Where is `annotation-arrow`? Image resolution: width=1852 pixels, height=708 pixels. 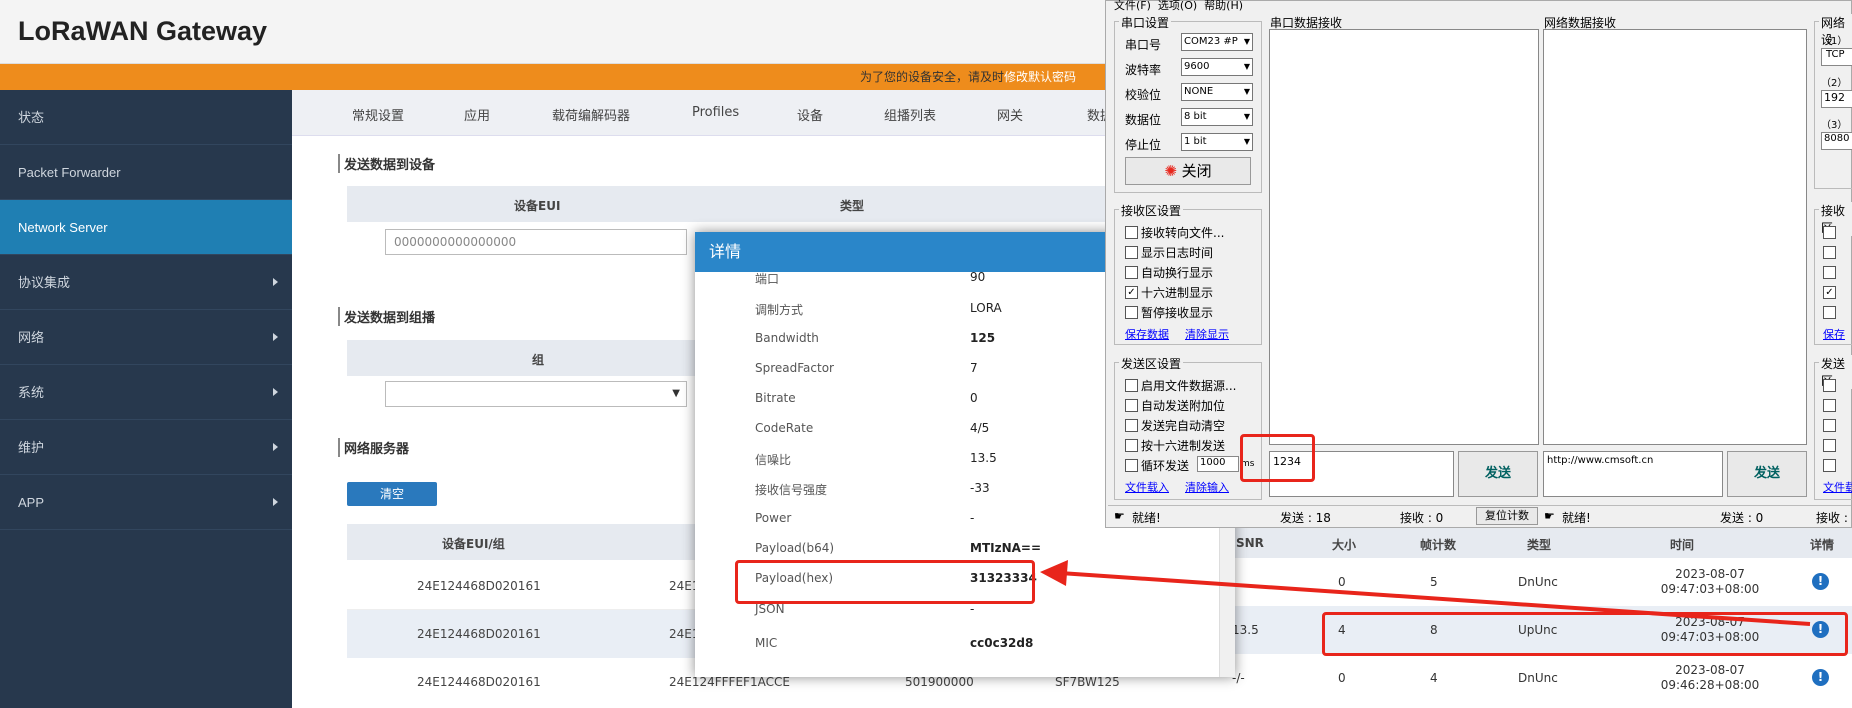
annotation-arrow is located at coordinates (1425, 593).